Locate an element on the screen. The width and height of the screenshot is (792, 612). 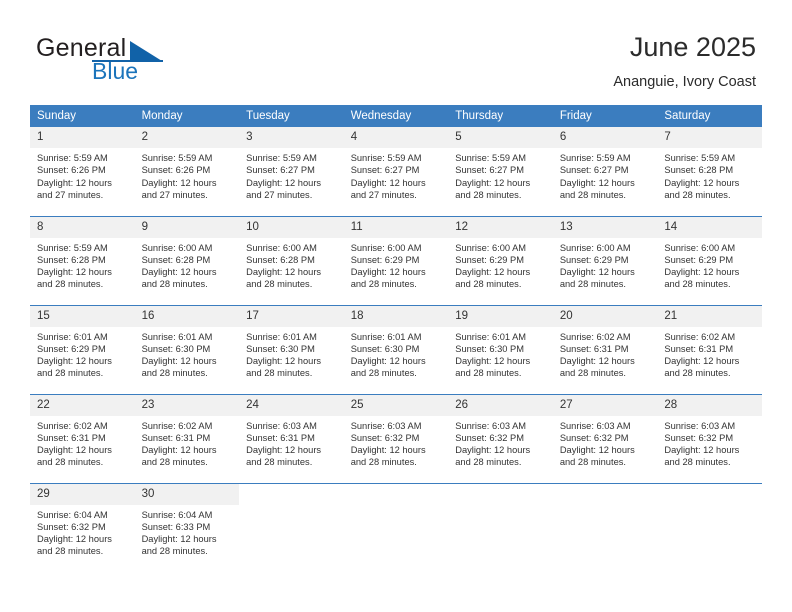
sunrise-text: Sunrise: 6:01 AM is located at coordinates (72, 336).